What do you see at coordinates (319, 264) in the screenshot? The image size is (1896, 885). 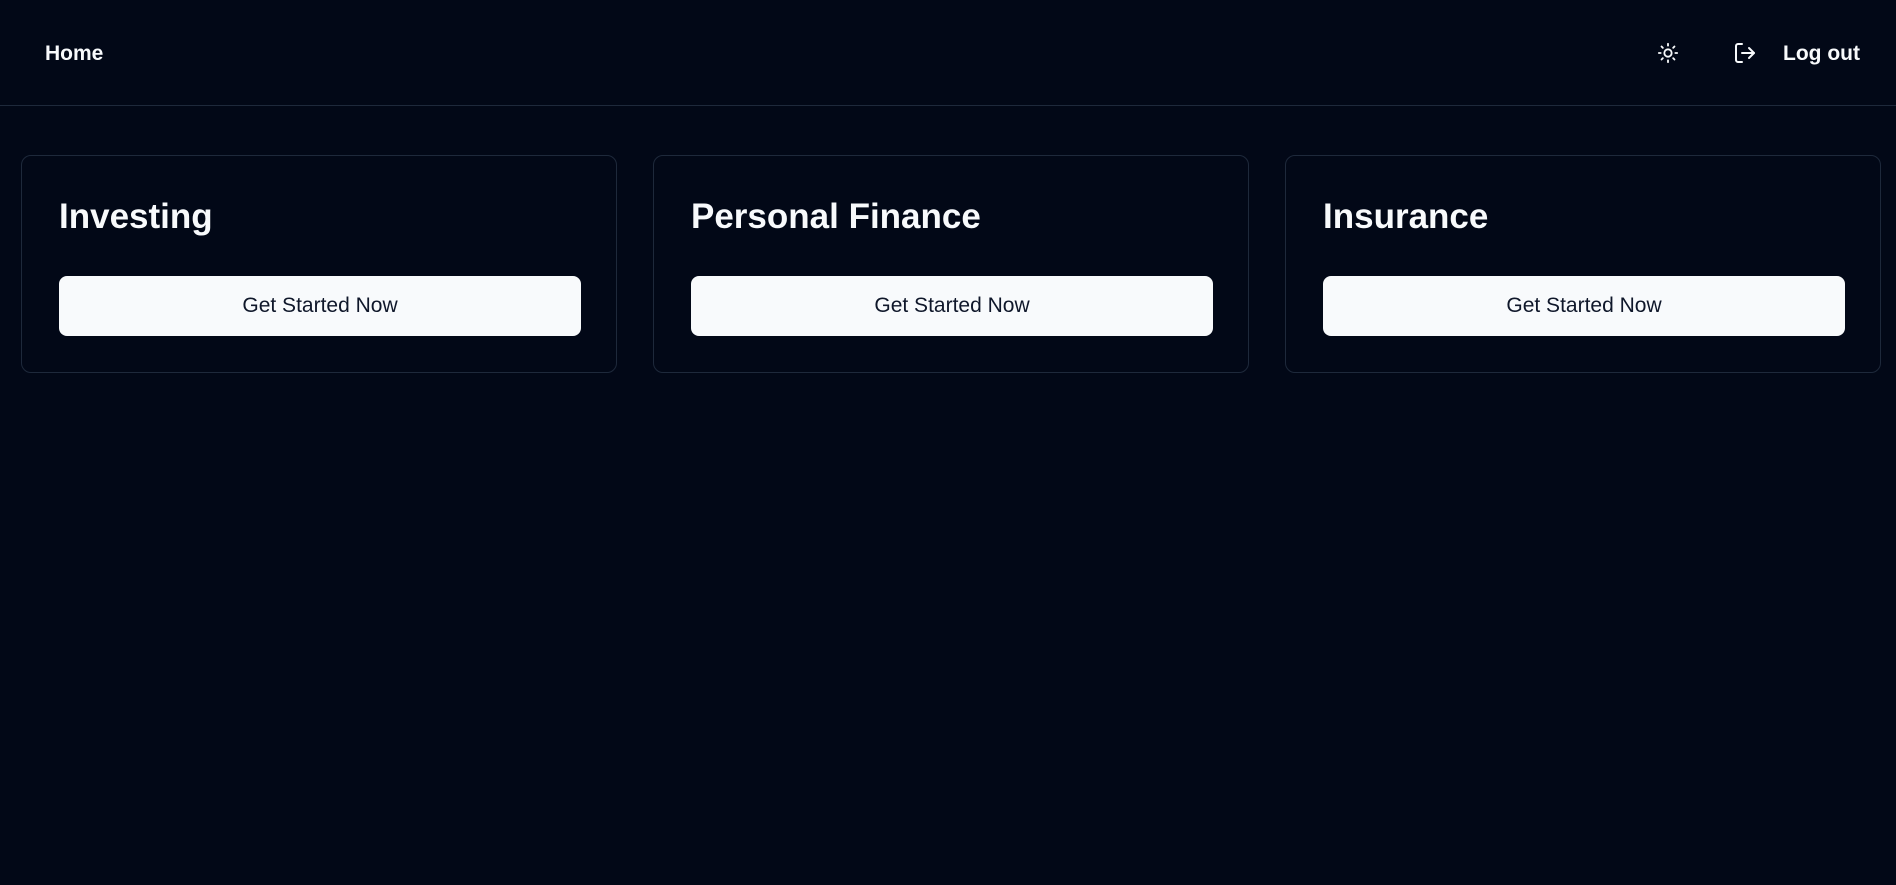 I see `card-investing: Investing Get Started Now` at bounding box center [319, 264].